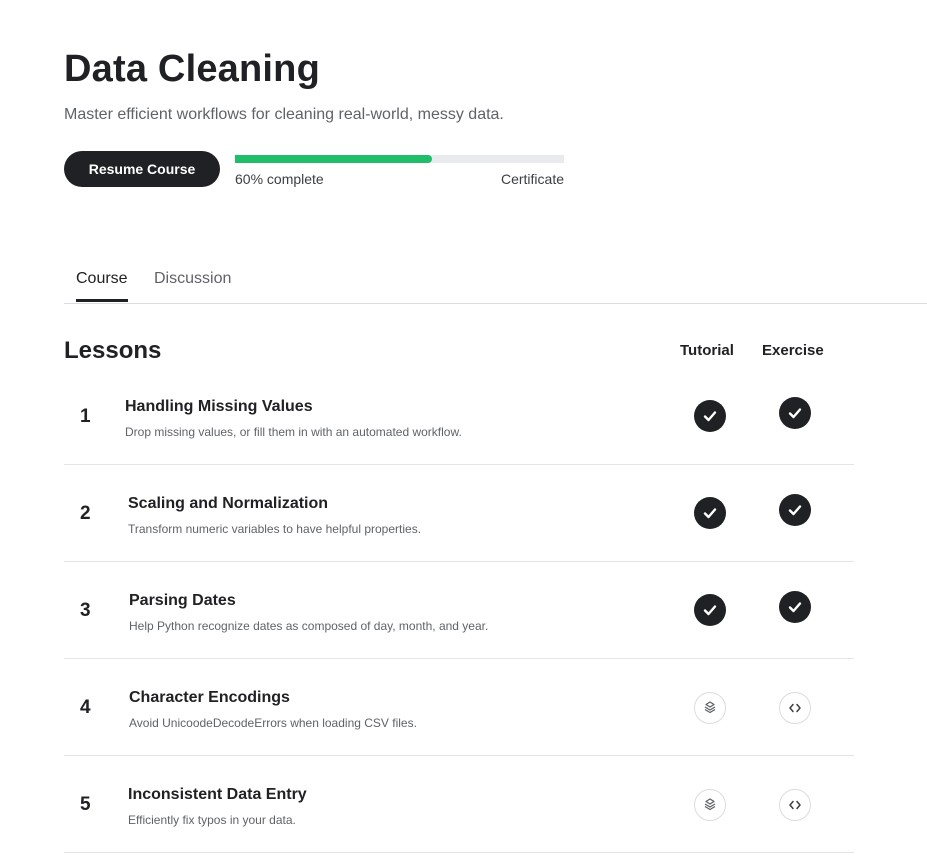  Describe the element at coordinates (217, 795) in the screenshot. I see `lesson-title-link: Inconsistent Data Entry` at that location.